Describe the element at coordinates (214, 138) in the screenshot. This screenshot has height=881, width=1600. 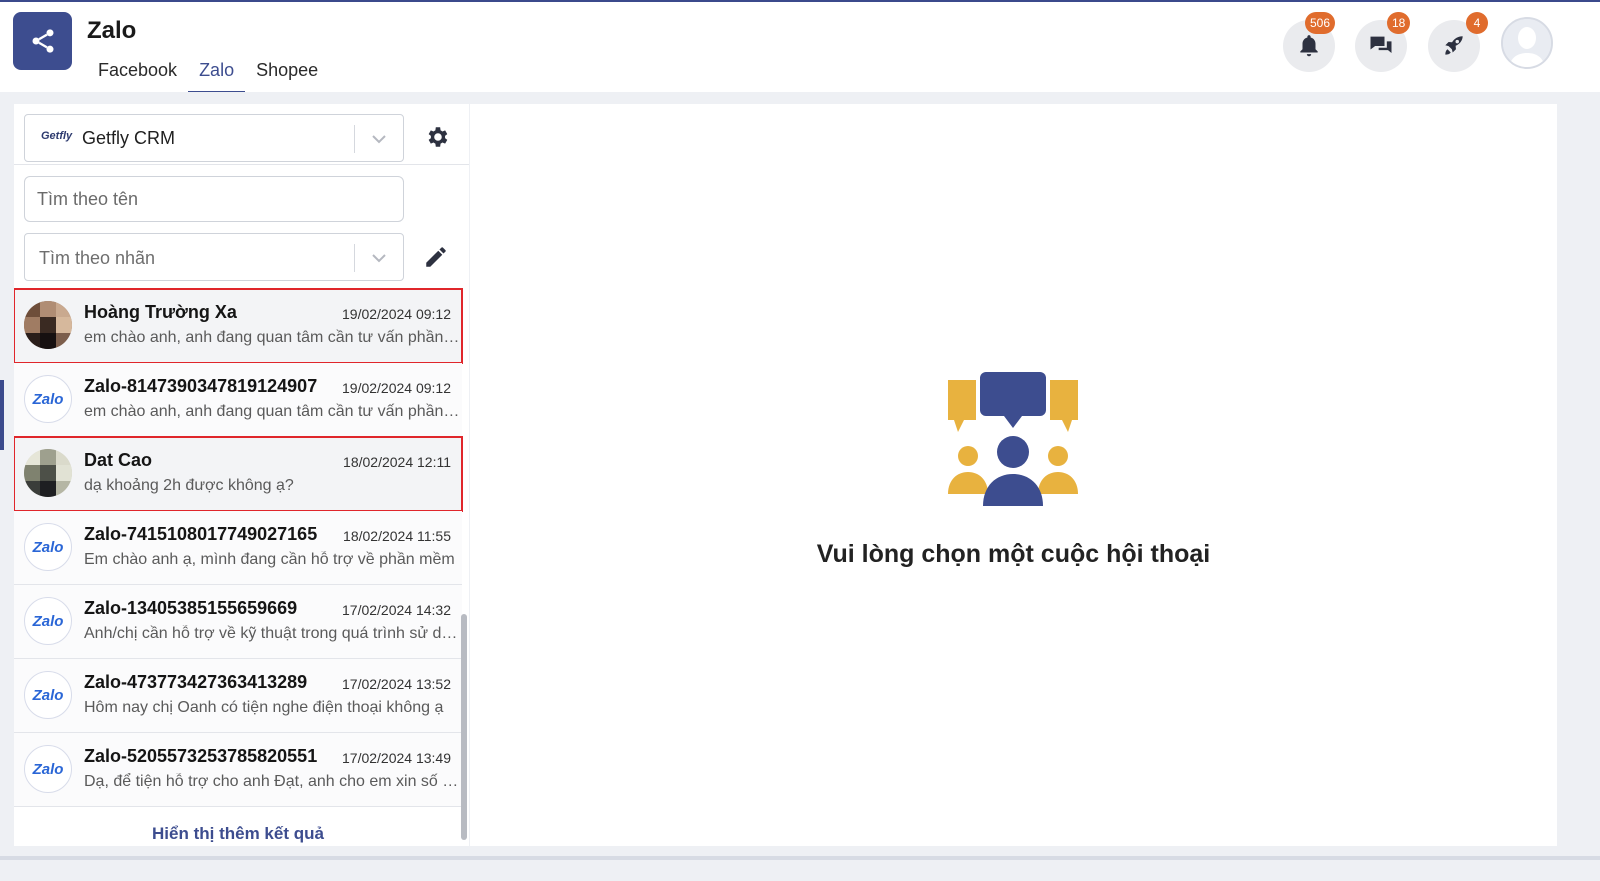
I see `account-select: Getfly Getfly CRM` at that location.